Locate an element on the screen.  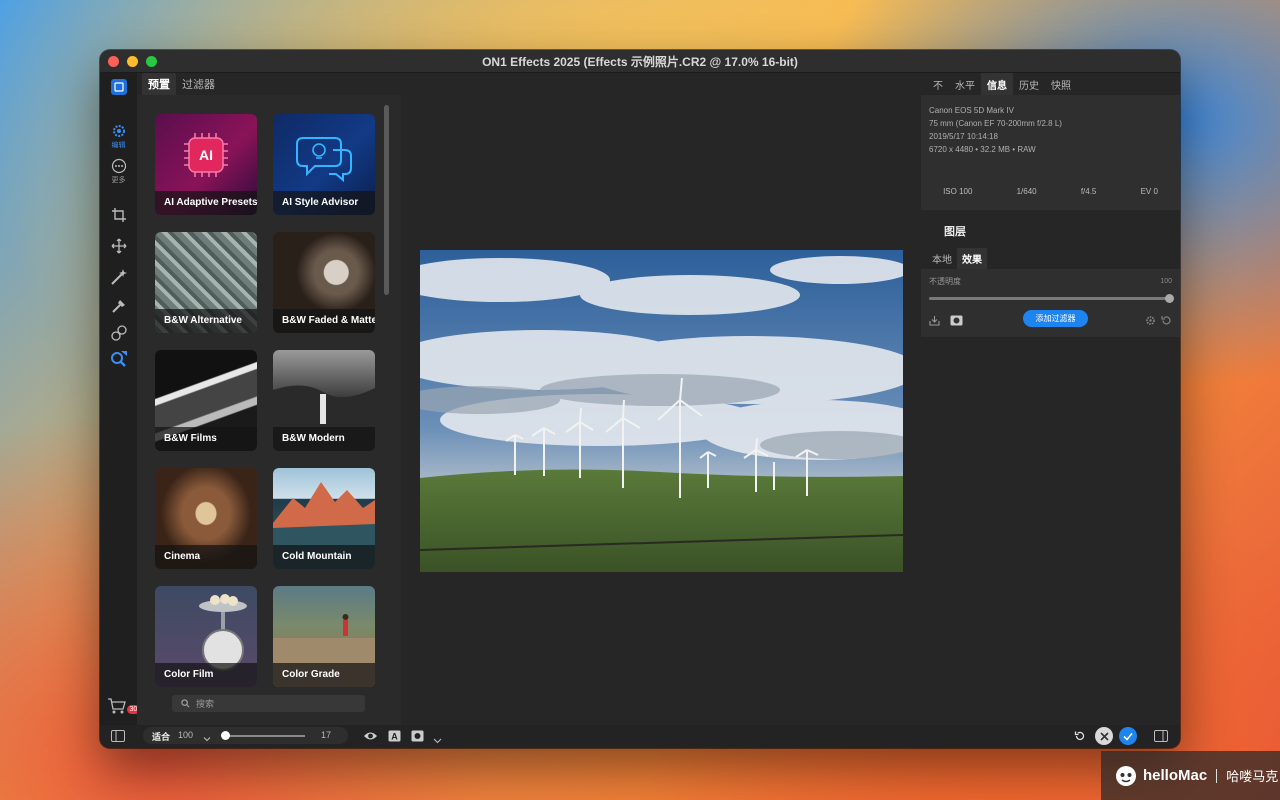
add-filter-button: 添加过滤器 is located at coordinates (1055, 318).